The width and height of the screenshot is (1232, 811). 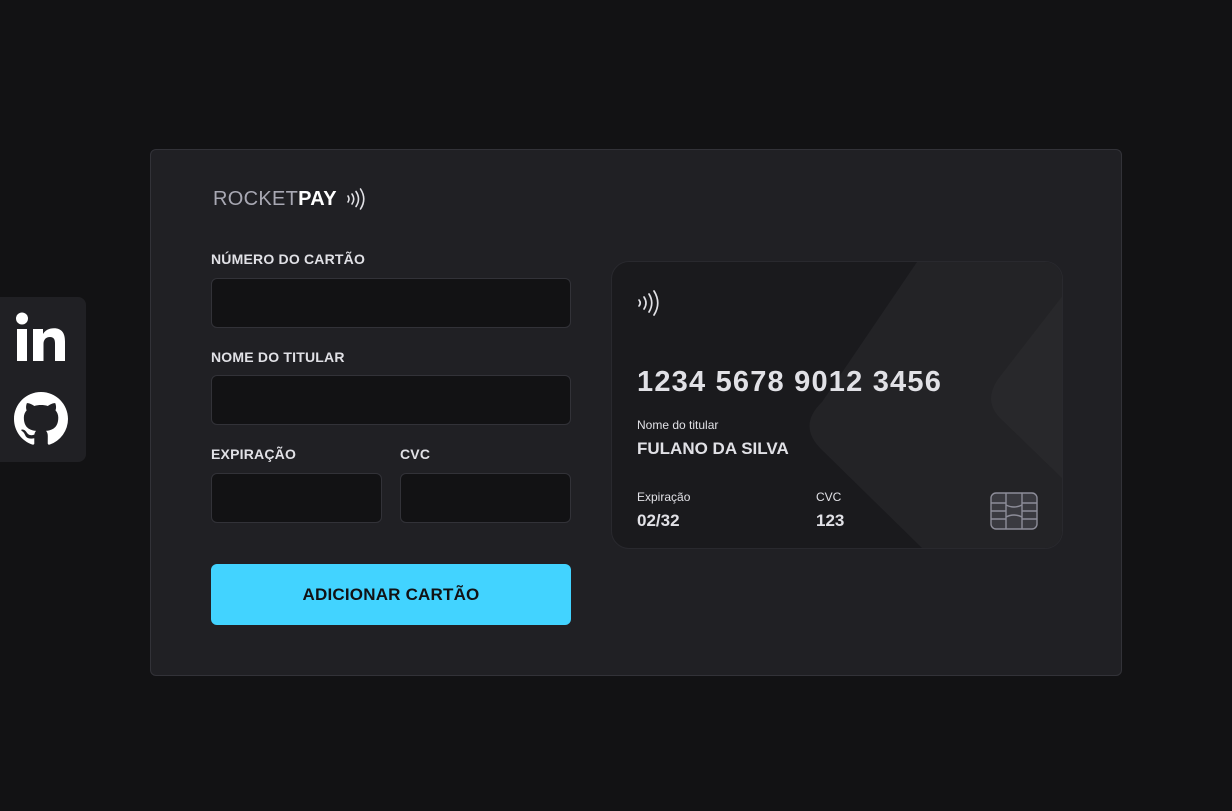 What do you see at coordinates (43, 379) in the screenshot?
I see `social-links-panel` at bounding box center [43, 379].